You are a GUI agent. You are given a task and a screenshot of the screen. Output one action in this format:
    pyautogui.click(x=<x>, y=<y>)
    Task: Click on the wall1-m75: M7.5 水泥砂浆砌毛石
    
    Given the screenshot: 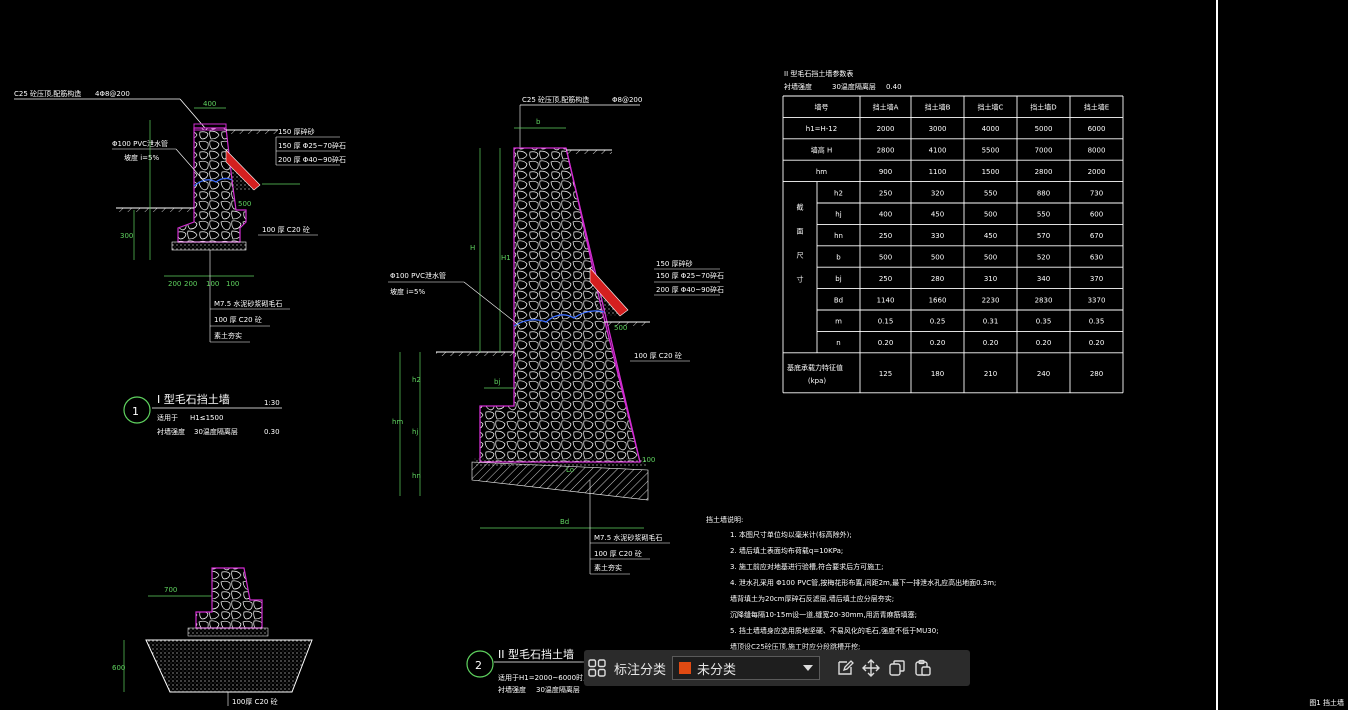 What is the action you would take?
    pyautogui.click(x=248, y=303)
    